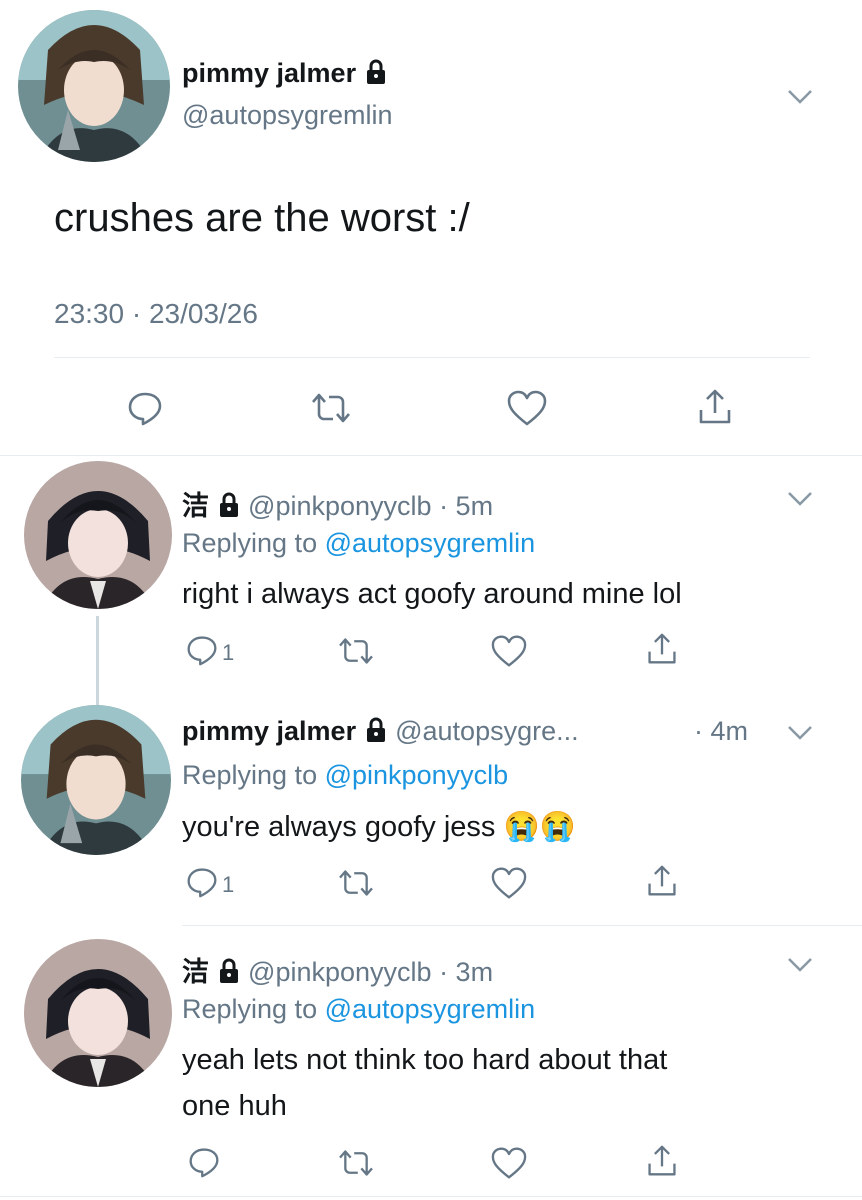 The height and width of the screenshot is (1200, 862). What do you see at coordinates (466, 972) in the screenshot?
I see `reply-3-time: · 3m` at bounding box center [466, 972].